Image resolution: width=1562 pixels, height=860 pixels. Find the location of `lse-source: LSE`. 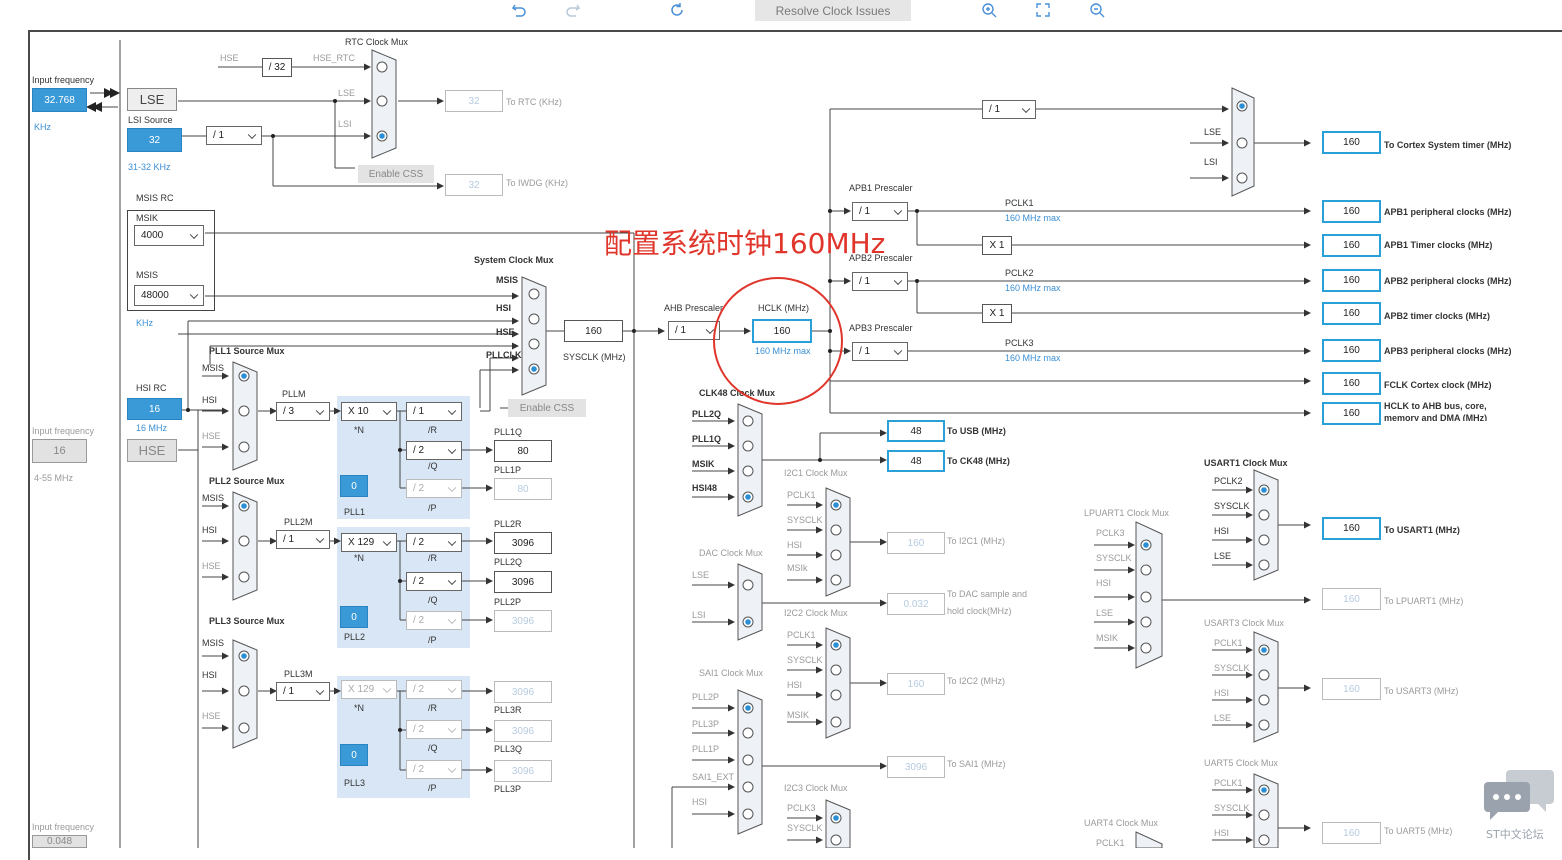

lse-source: LSE is located at coordinates (152, 99).